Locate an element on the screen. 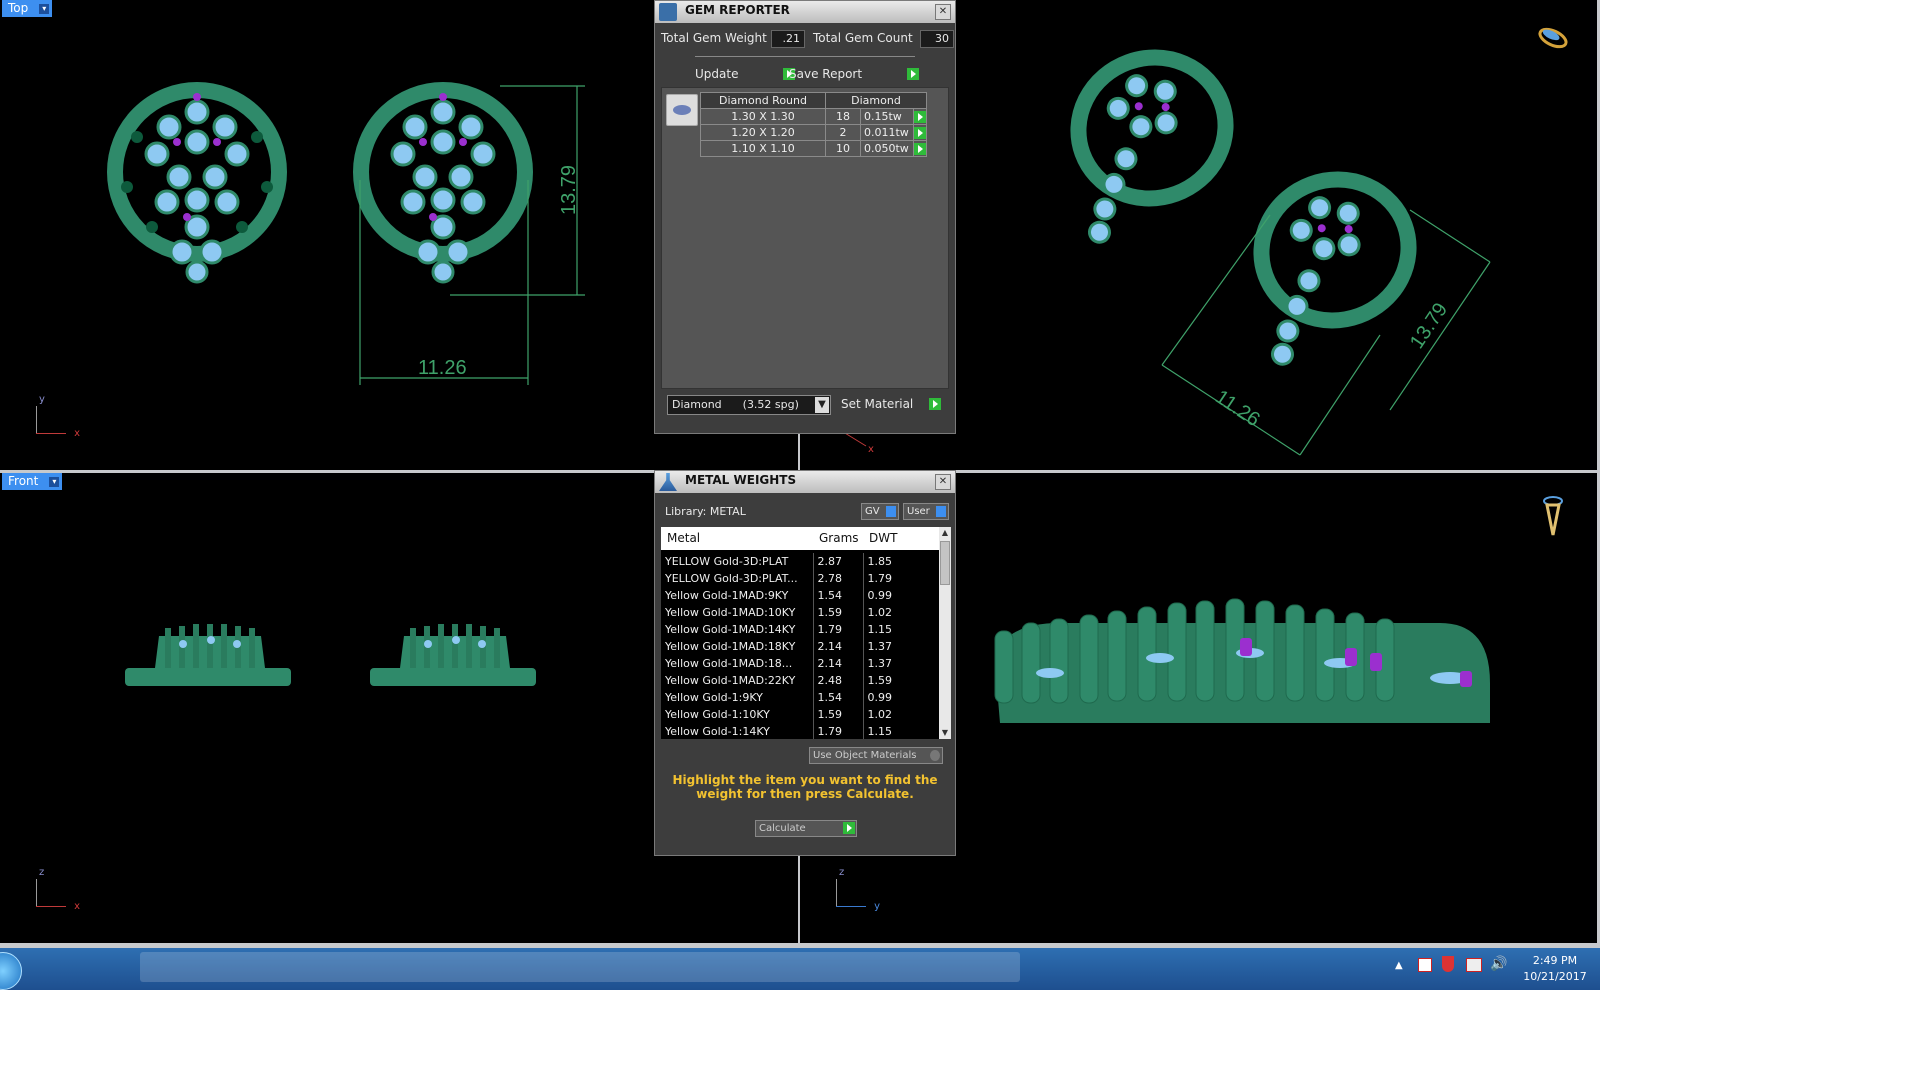 The width and height of the screenshot is (1920, 1080). gem-reporter-title: GEM REPORTER is located at coordinates (737, 10).